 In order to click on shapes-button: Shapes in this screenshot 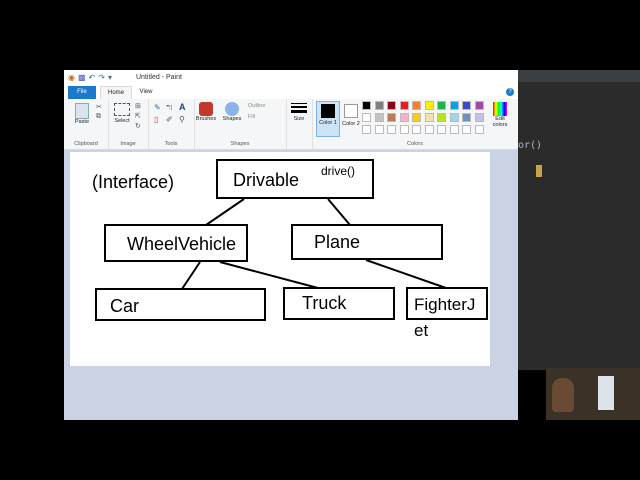, I will do `click(232, 112)`.